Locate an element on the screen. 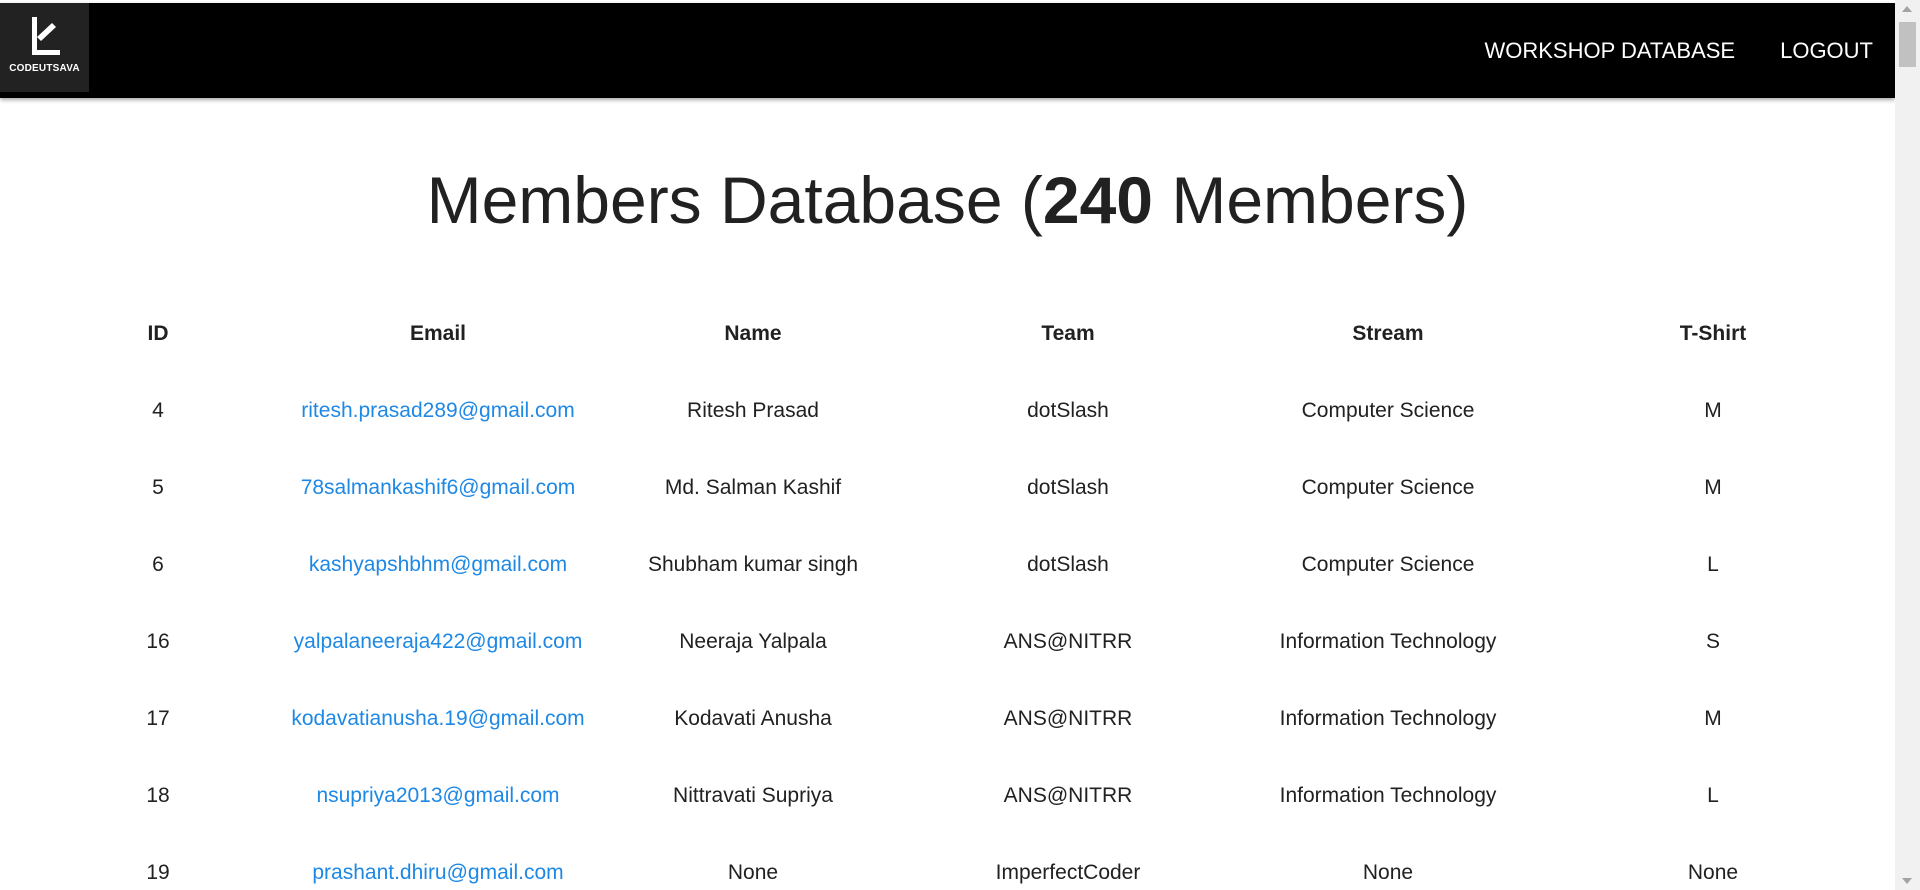 This screenshot has width=1920, height=890. scroll-thumb is located at coordinates (1907, 44).